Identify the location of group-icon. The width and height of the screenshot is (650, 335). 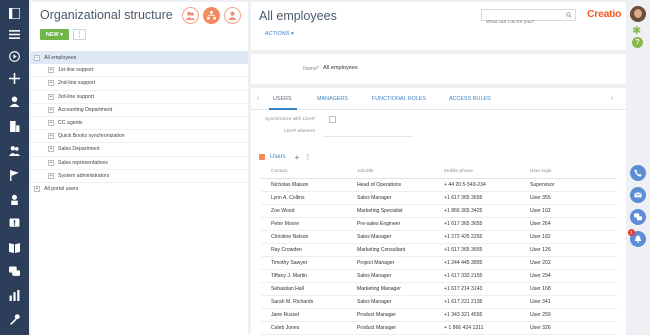
(14, 150).